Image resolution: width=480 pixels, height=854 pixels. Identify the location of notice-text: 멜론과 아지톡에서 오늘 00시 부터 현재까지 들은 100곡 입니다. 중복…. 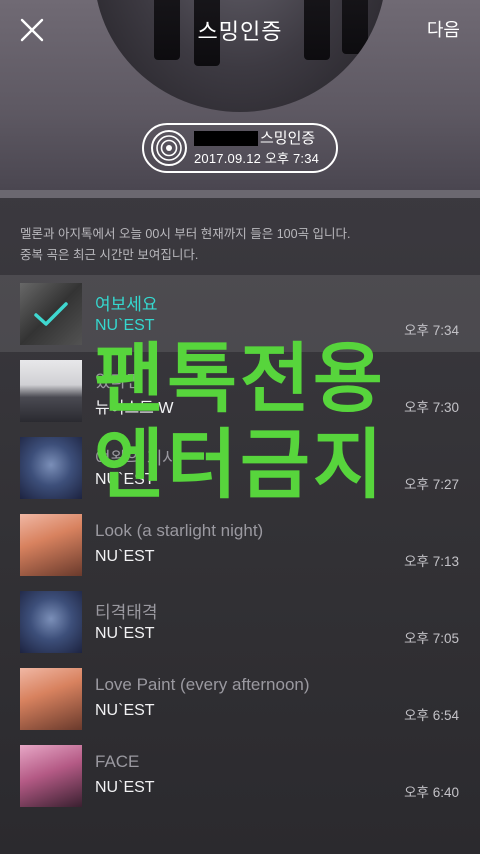
(240, 245).